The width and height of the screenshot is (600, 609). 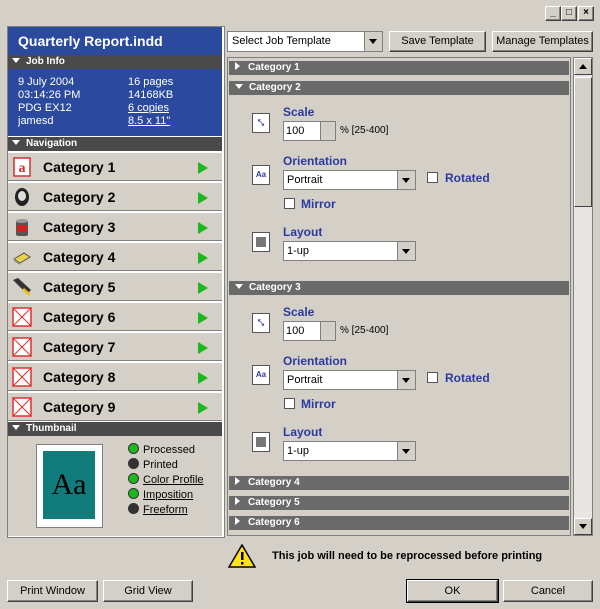 What do you see at coordinates (79, 377) in the screenshot?
I see `nav-item-label: Category 8` at bounding box center [79, 377].